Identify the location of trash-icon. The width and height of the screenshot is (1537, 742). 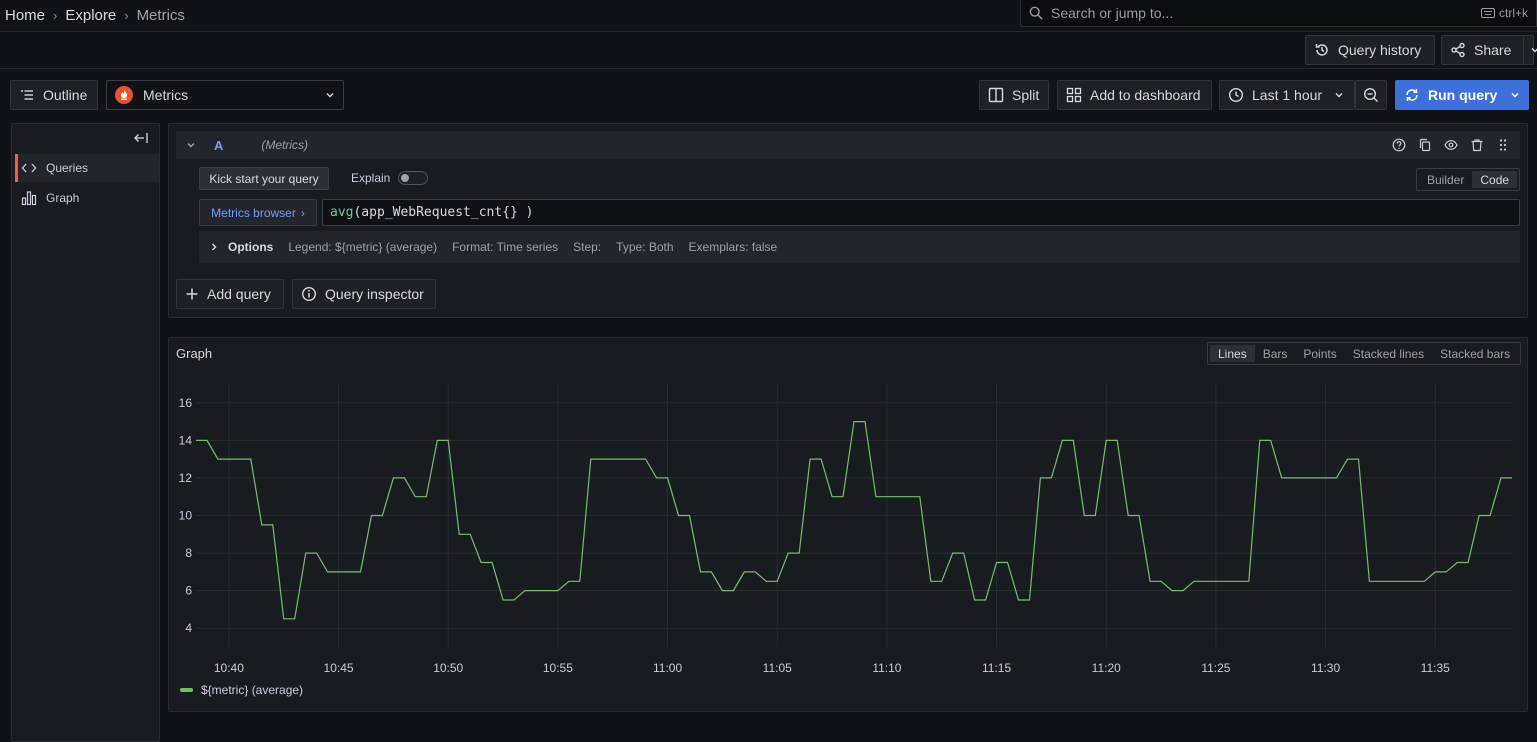
(1477, 145).